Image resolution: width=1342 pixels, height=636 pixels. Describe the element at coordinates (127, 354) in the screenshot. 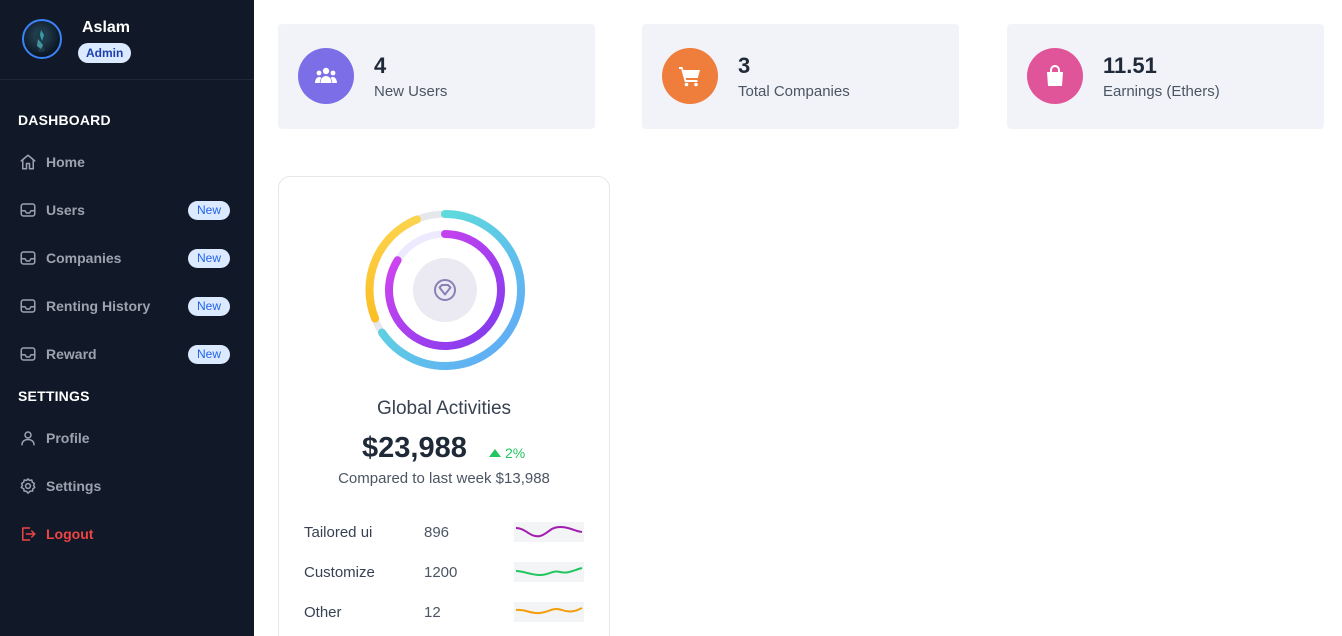

I see `sidebar-item-reward: Reward New` at that location.